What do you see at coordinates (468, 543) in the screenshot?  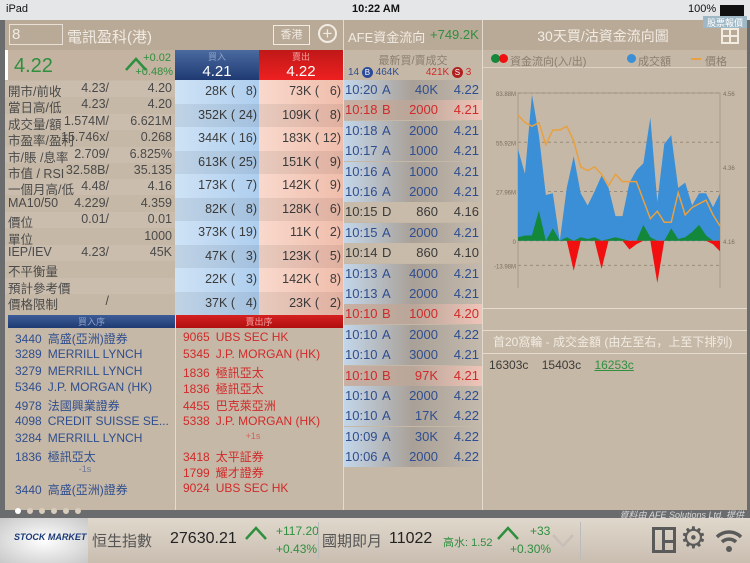 I see `futures-premium: 高水: 1.52` at bounding box center [468, 543].